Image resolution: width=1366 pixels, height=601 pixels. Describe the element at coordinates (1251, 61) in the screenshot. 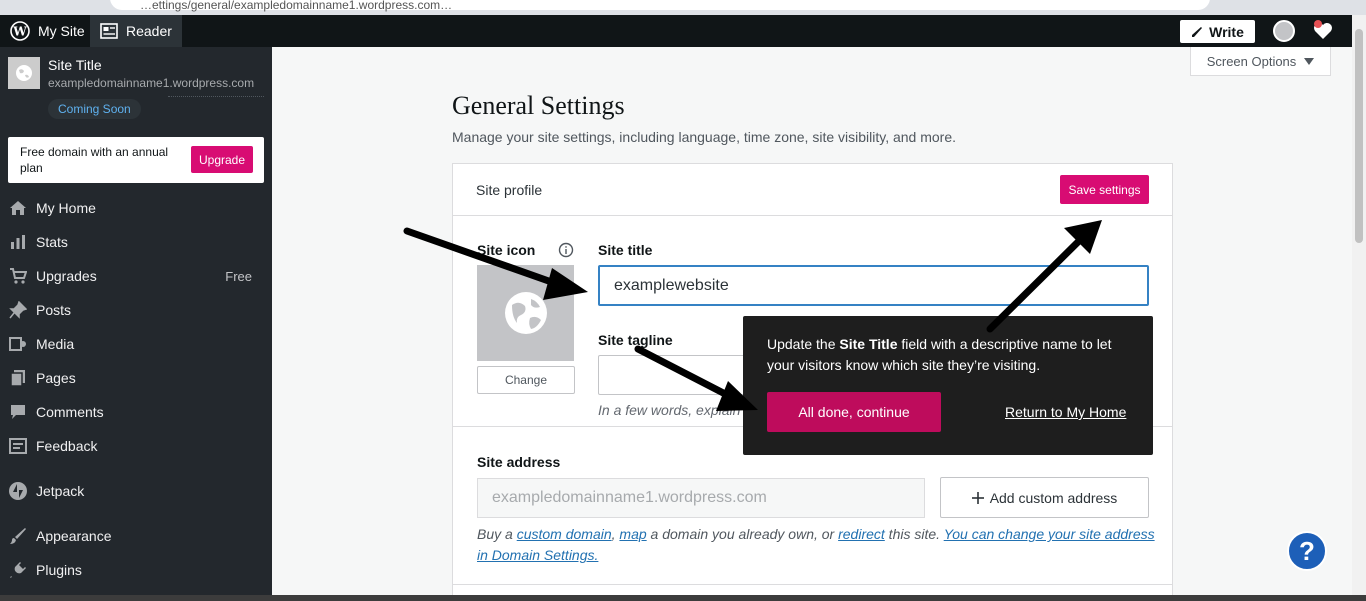

I see `screen-options-label: Screen Options` at that location.